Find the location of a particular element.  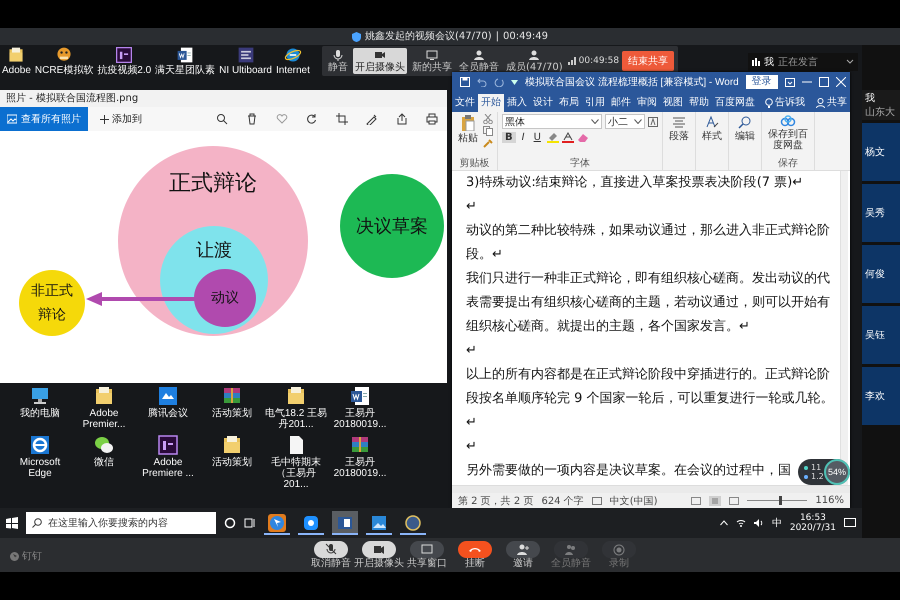

control-label: 开启摄像头 is located at coordinates (379, 564).